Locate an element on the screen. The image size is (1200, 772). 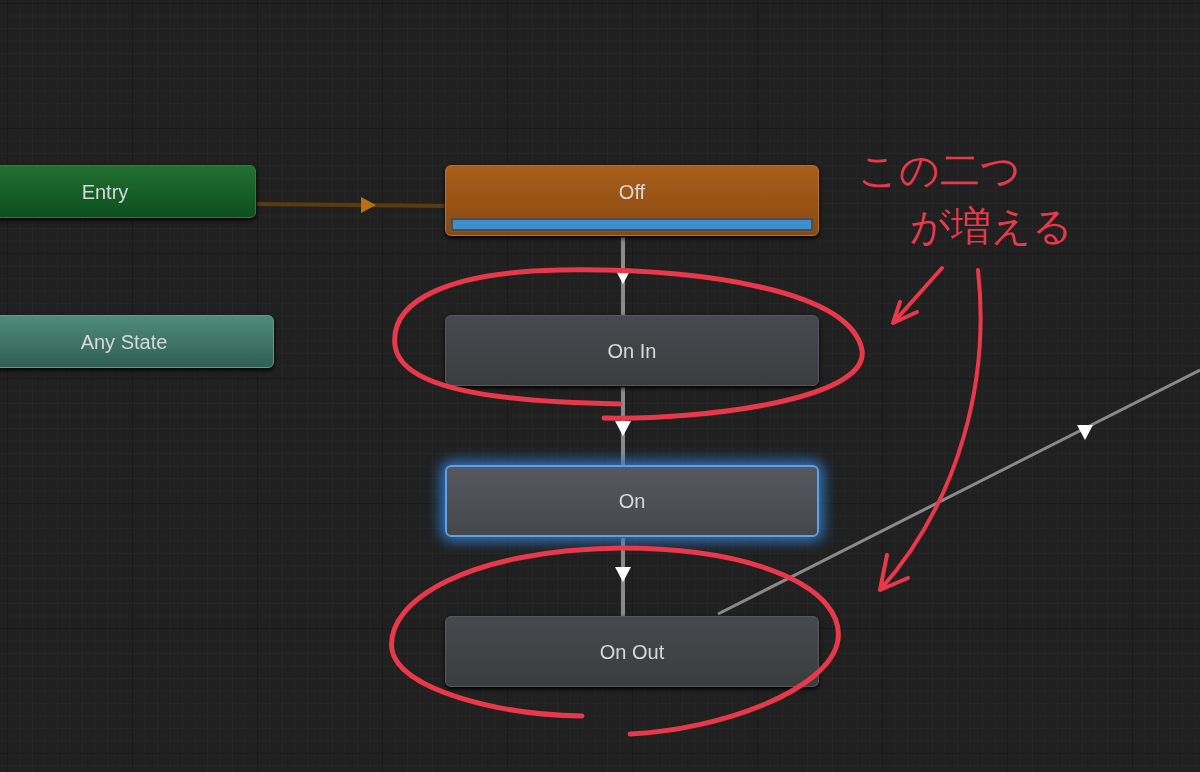
state-node: On Out is located at coordinates (632, 651).